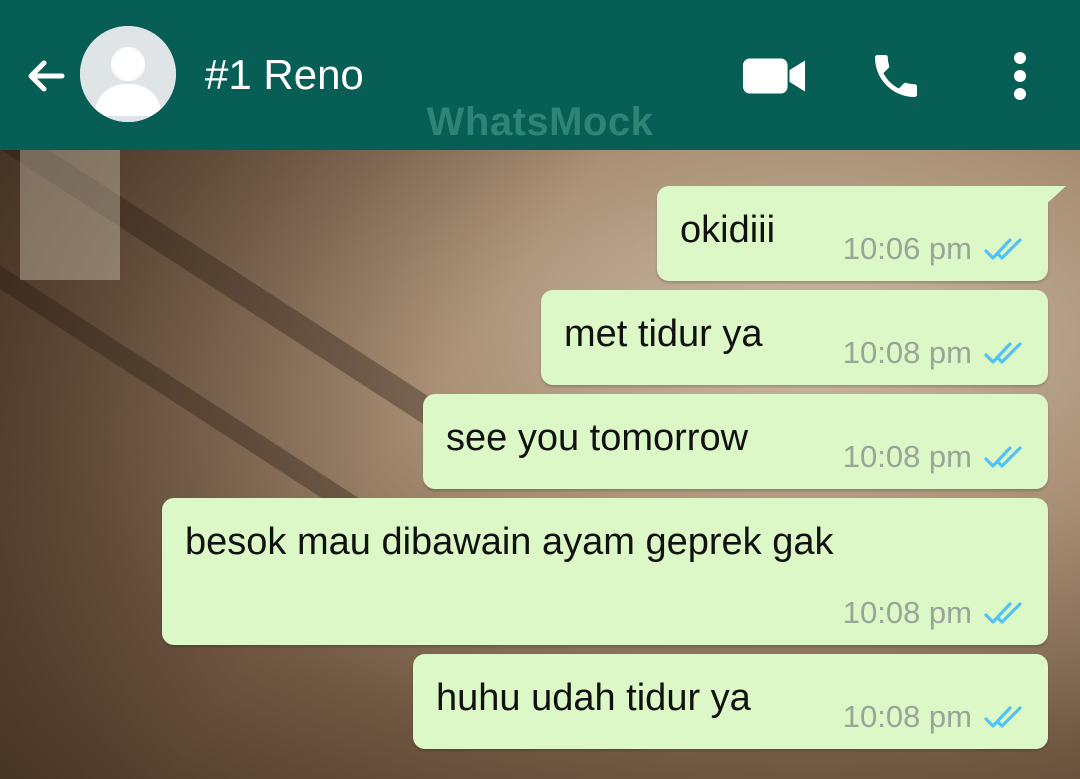 This screenshot has width=1080, height=779. What do you see at coordinates (597, 438) in the screenshot?
I see `message-text: see you tomorrow` at bounding box center [597, 438].